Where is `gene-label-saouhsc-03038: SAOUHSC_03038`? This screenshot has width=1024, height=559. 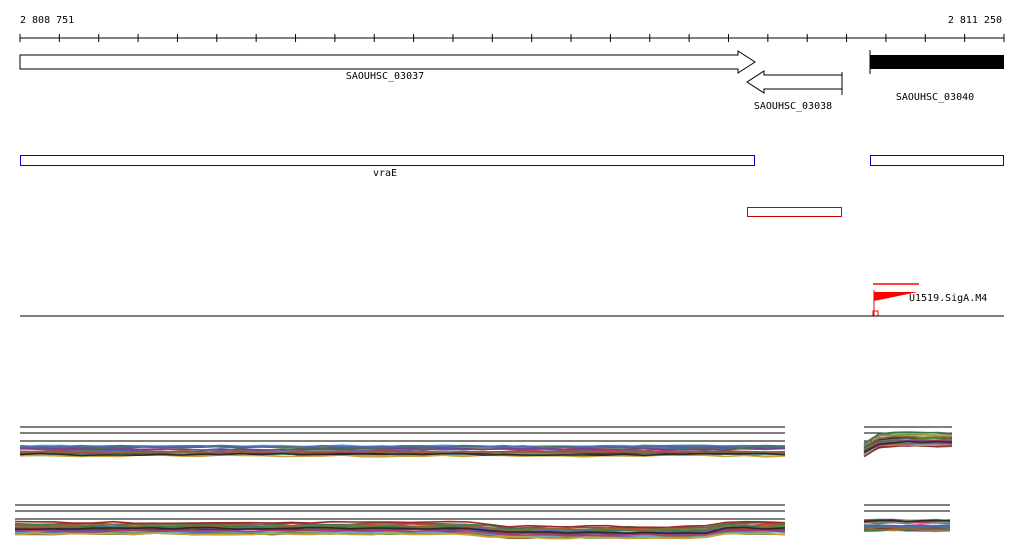
gene-label-saouhsc-03038: SAOUHSC_03038 is located at coordinates (793, 106).